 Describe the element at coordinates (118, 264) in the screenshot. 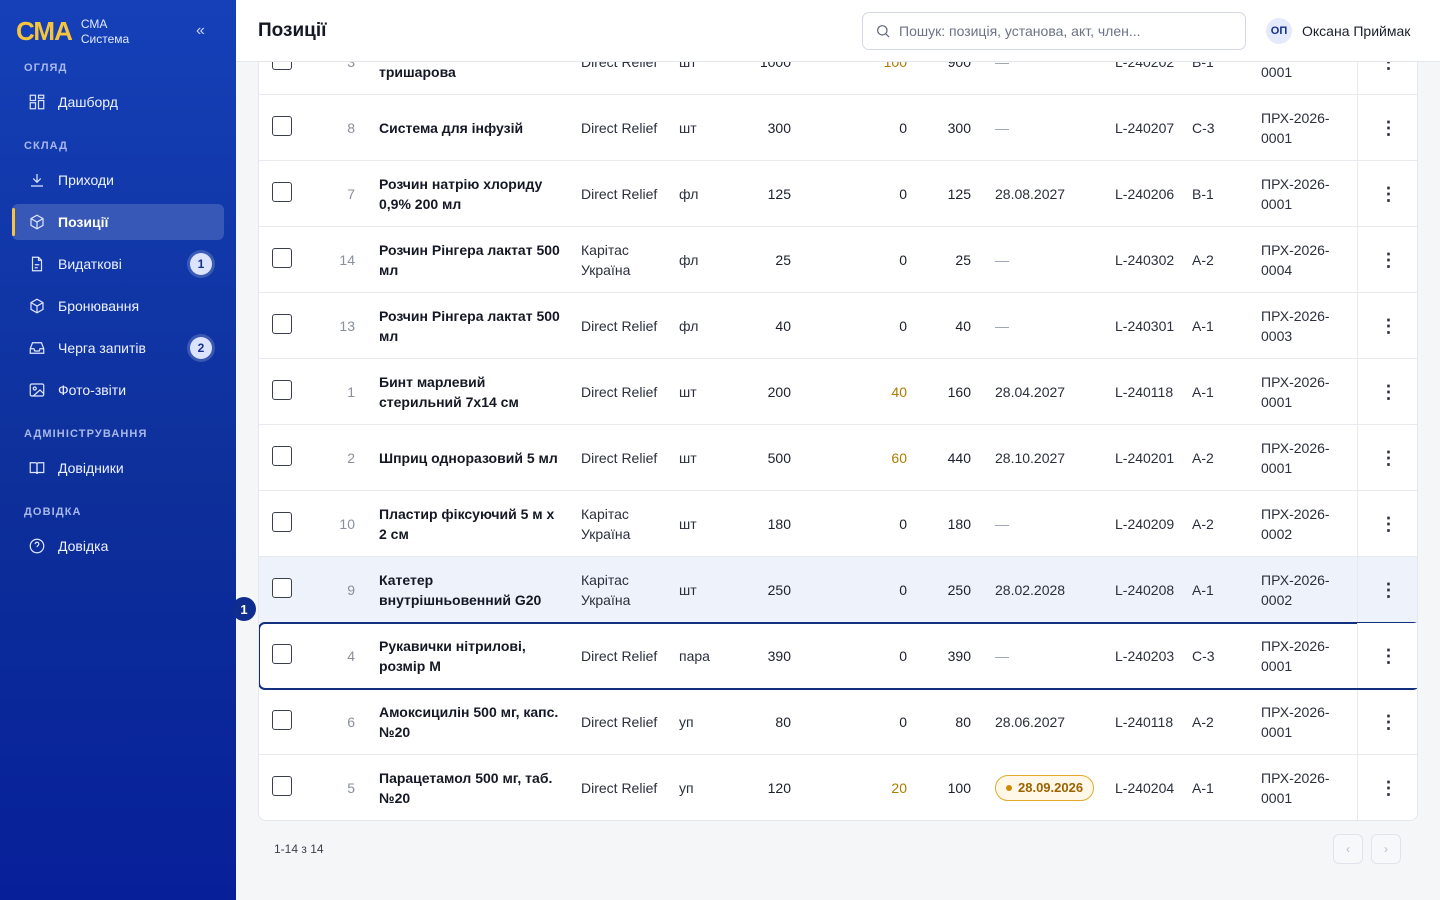

I see `sidebar-item-document: Видаткові 1` at that location.